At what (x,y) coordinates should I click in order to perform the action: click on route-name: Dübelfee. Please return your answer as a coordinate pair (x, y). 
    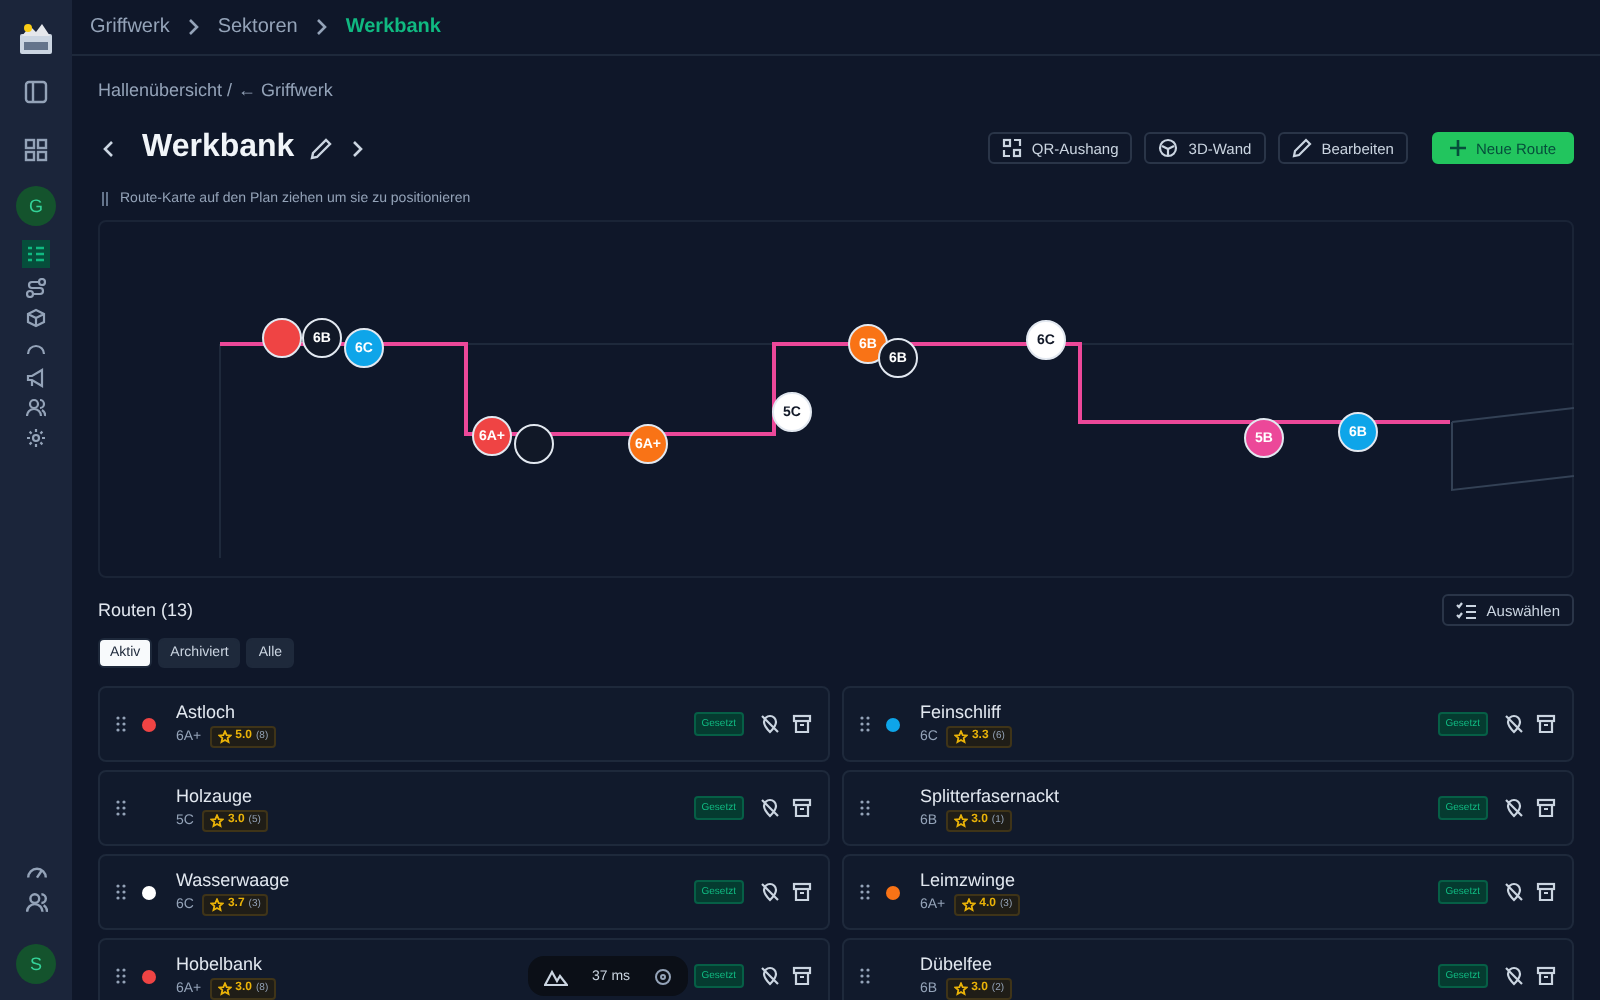
    Looking at the image, I should click on (957, 963).